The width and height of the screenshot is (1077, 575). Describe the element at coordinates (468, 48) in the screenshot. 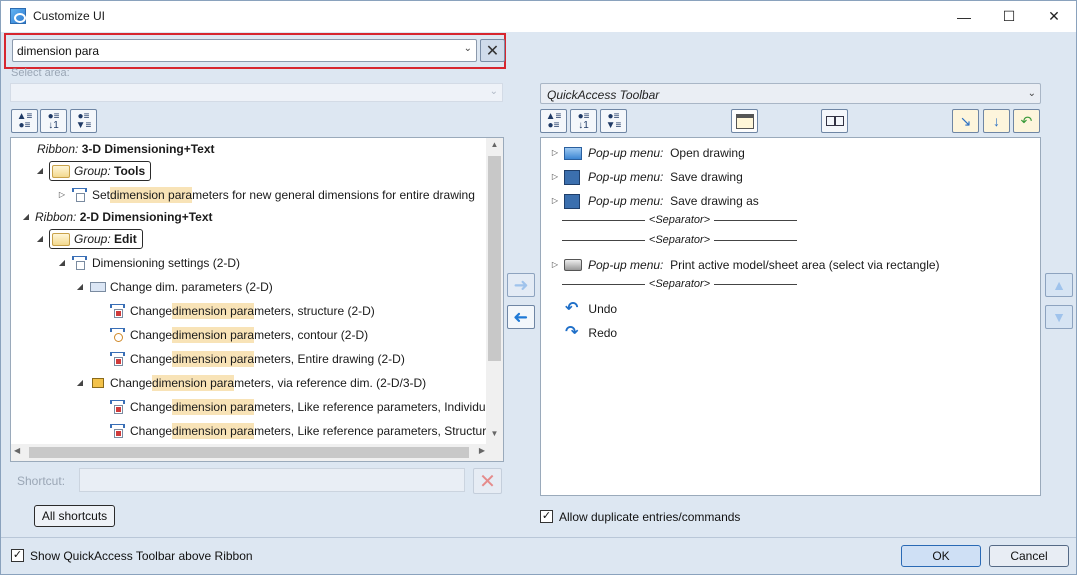

I see `chevron-down-icon: ⌄` at that location.